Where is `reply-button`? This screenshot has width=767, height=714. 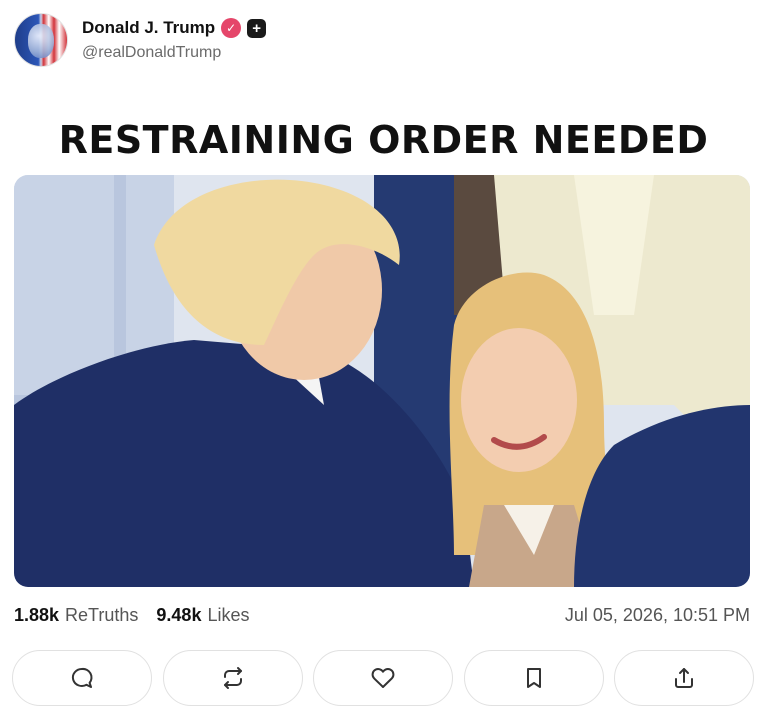
reply-button is located at coordinates (82, 678).